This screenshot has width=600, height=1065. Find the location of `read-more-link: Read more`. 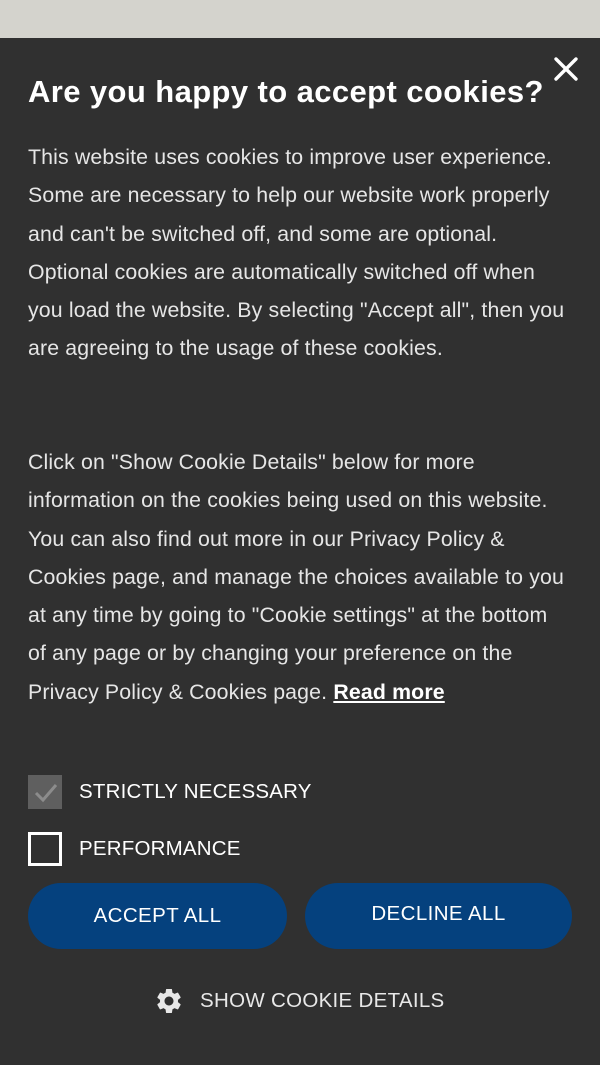

read-more-link: Read more is located at coordinates (388, 692).